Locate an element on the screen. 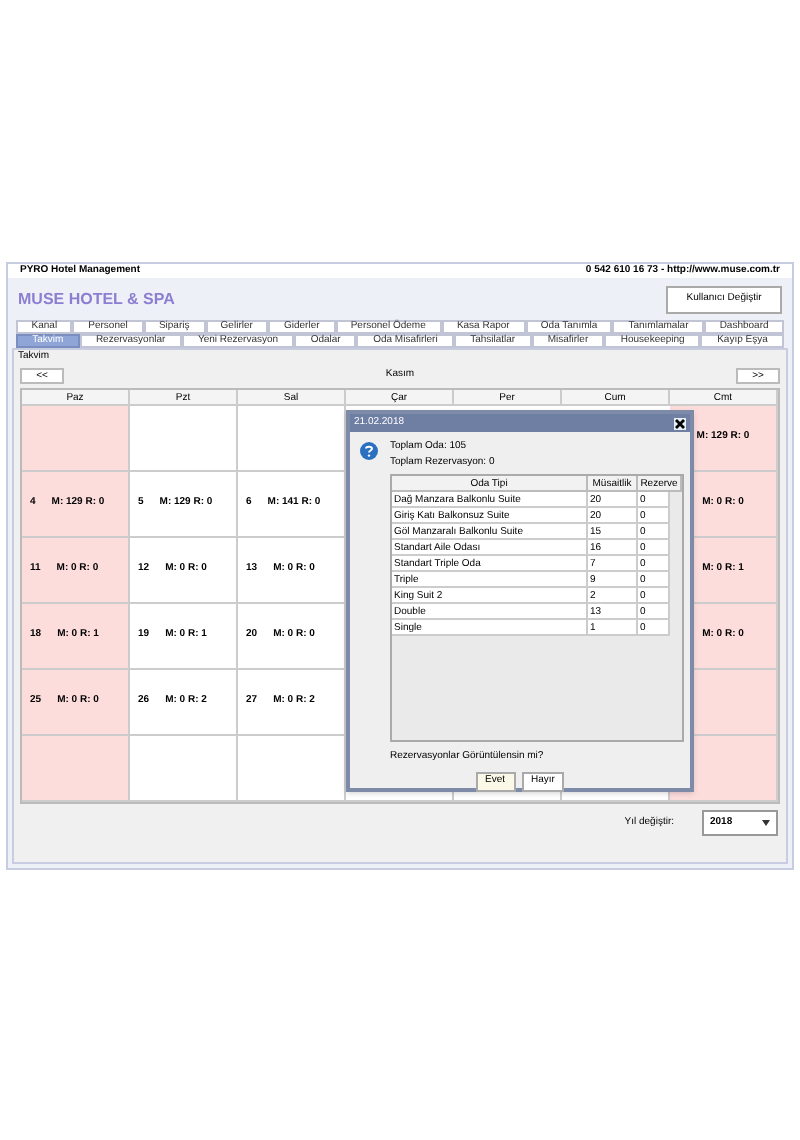  close-icon is located at coordinates (680, 423).